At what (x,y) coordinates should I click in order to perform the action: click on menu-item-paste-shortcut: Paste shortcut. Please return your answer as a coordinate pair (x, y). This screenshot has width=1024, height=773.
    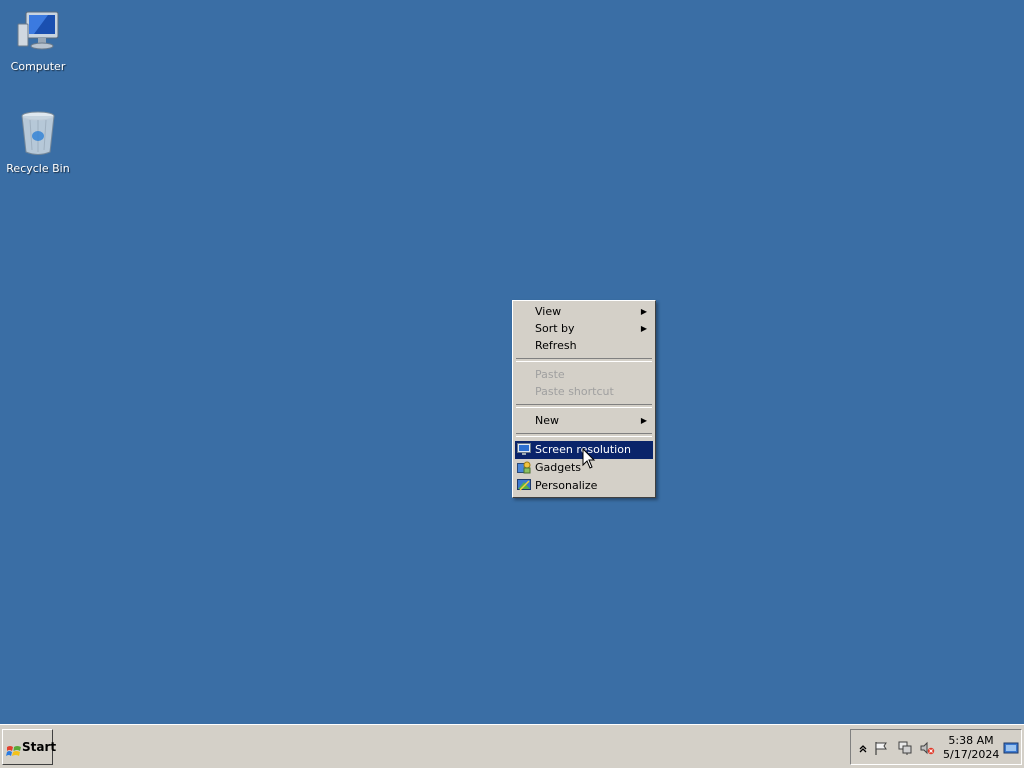
    Looking at the image, I should click on (584, 391).